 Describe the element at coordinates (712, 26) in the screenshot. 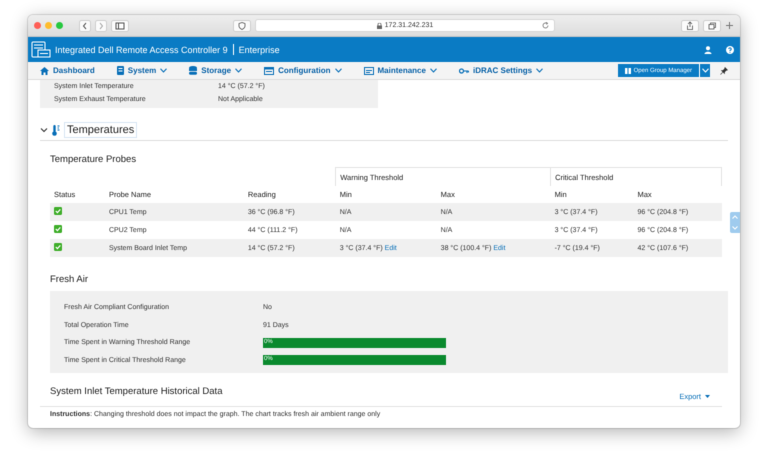

I see `tabs-icon` at that location.